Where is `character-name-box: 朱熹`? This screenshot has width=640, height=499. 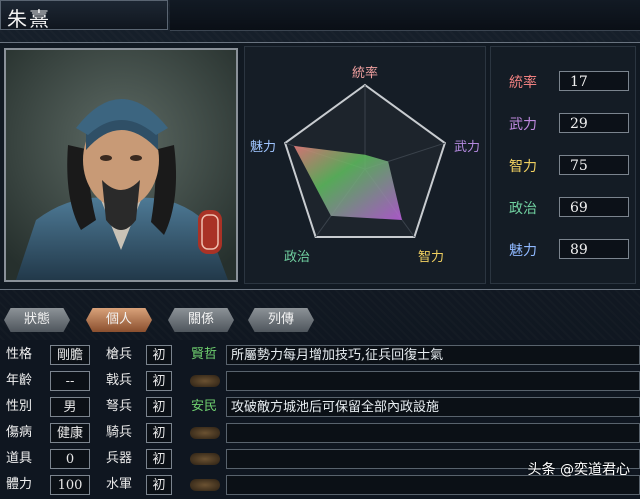
character-name-box: 朱熹 is located at coordinates (84, 15).